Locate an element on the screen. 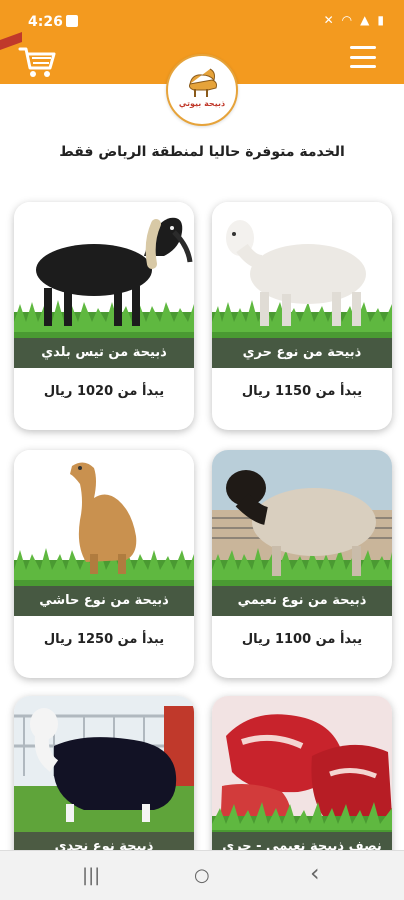  goat-logo-icon is located at coordinates (203, 82).